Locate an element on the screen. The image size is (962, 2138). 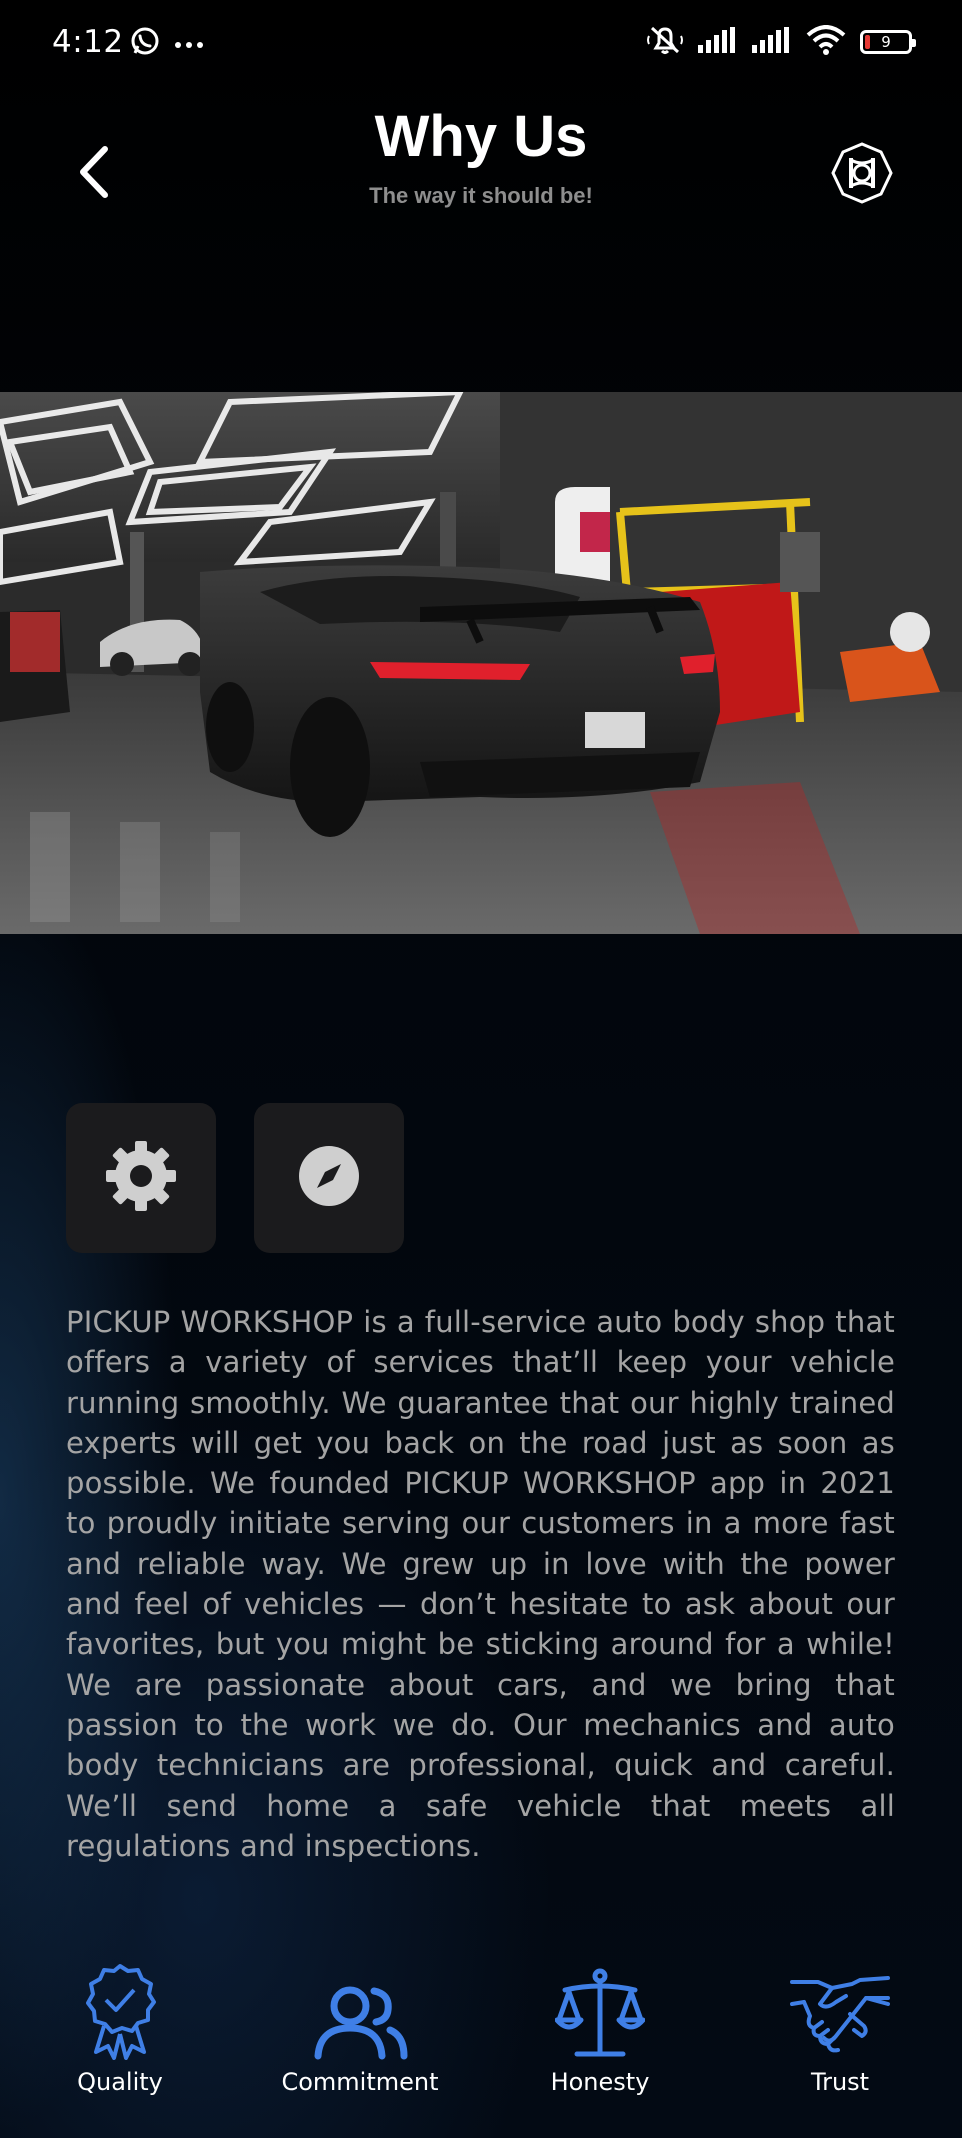
users-icon is located at coordinates (360, 2010).